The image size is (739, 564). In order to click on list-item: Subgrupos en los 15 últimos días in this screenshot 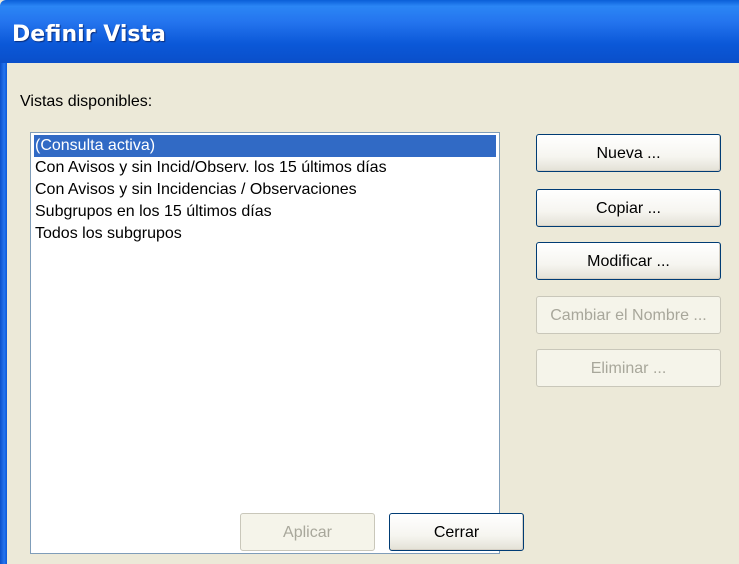, I will do `click(265, 212)`.